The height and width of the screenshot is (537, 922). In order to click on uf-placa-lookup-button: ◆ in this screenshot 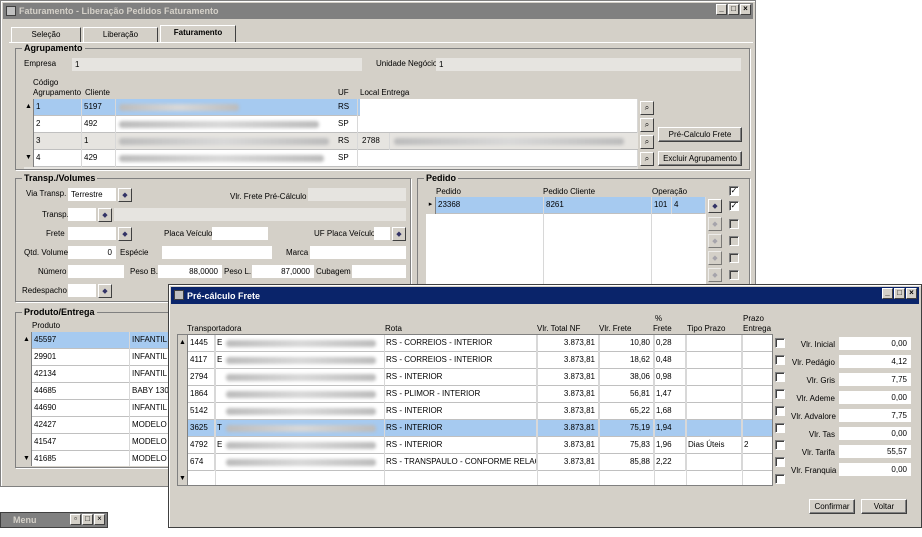, I will do `click(399, 234)`.